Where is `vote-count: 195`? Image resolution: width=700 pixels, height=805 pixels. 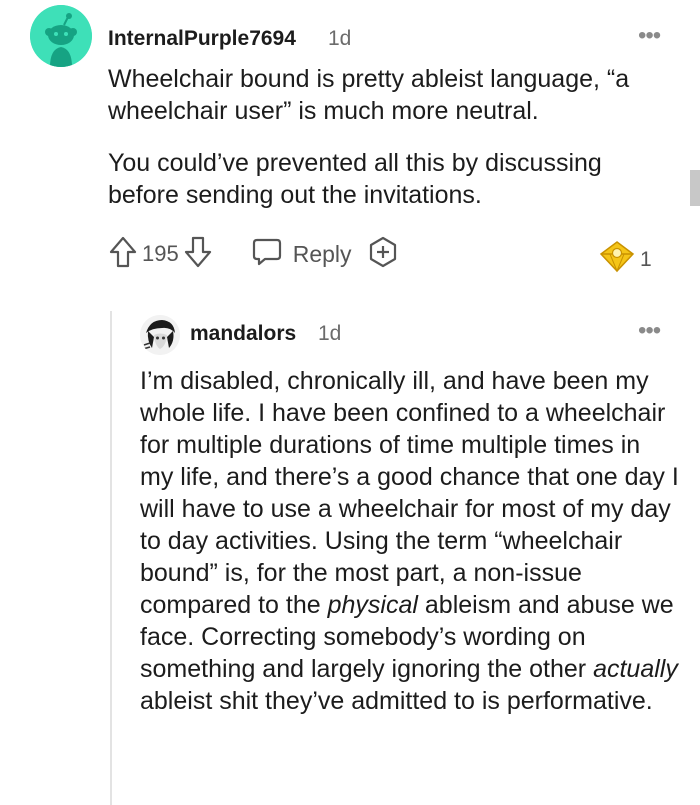 vote-count: 195 is located at coordinates (160, 253).